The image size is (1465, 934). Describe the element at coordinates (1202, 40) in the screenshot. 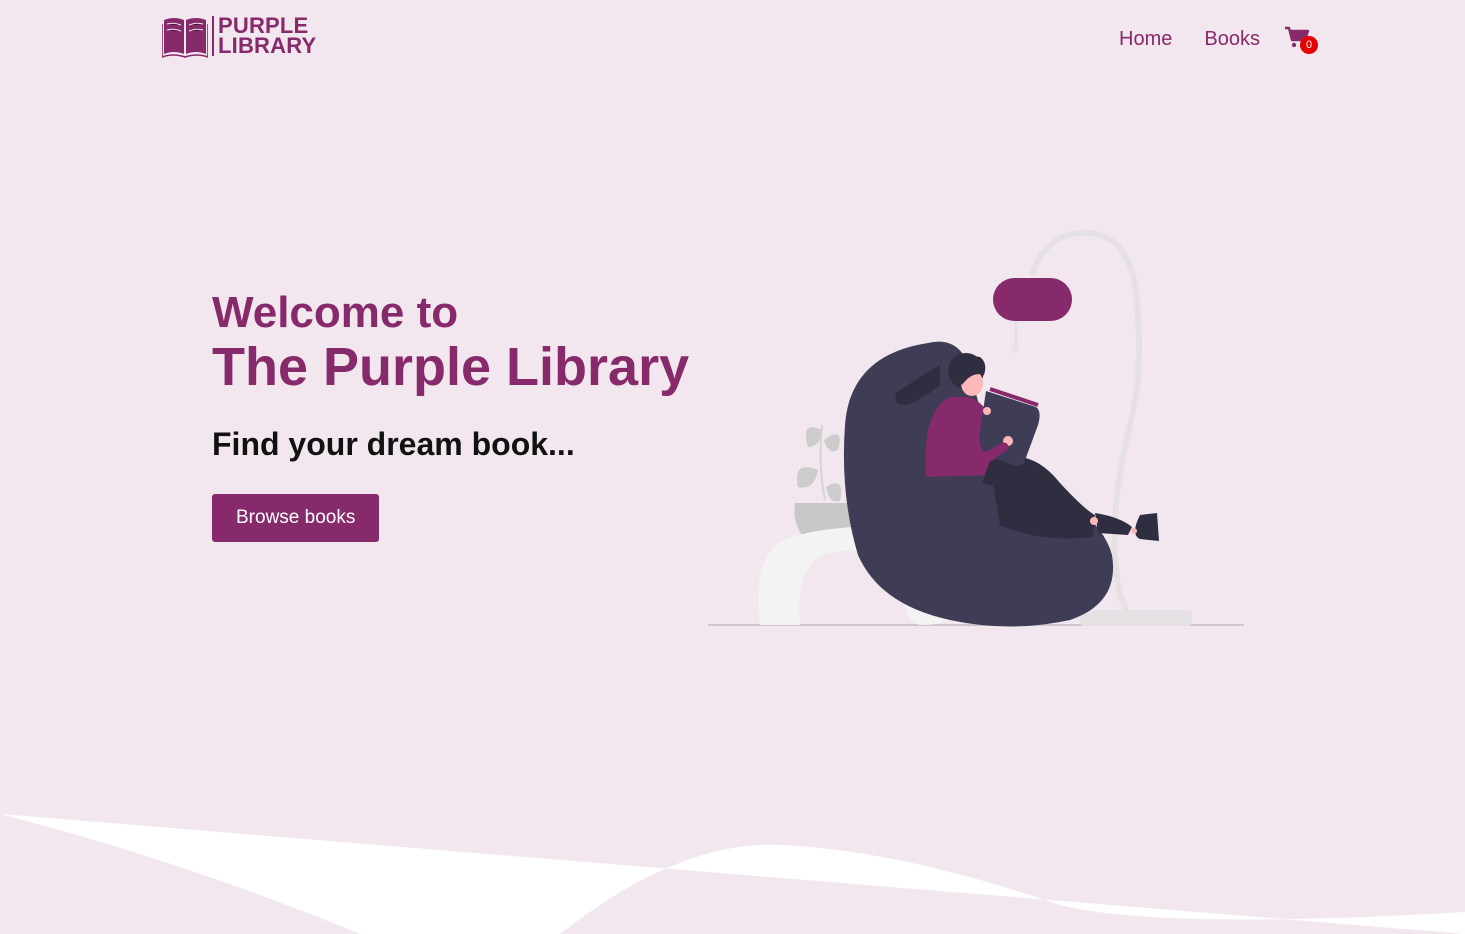

I see `nav-links: Home Books 0` at that location.